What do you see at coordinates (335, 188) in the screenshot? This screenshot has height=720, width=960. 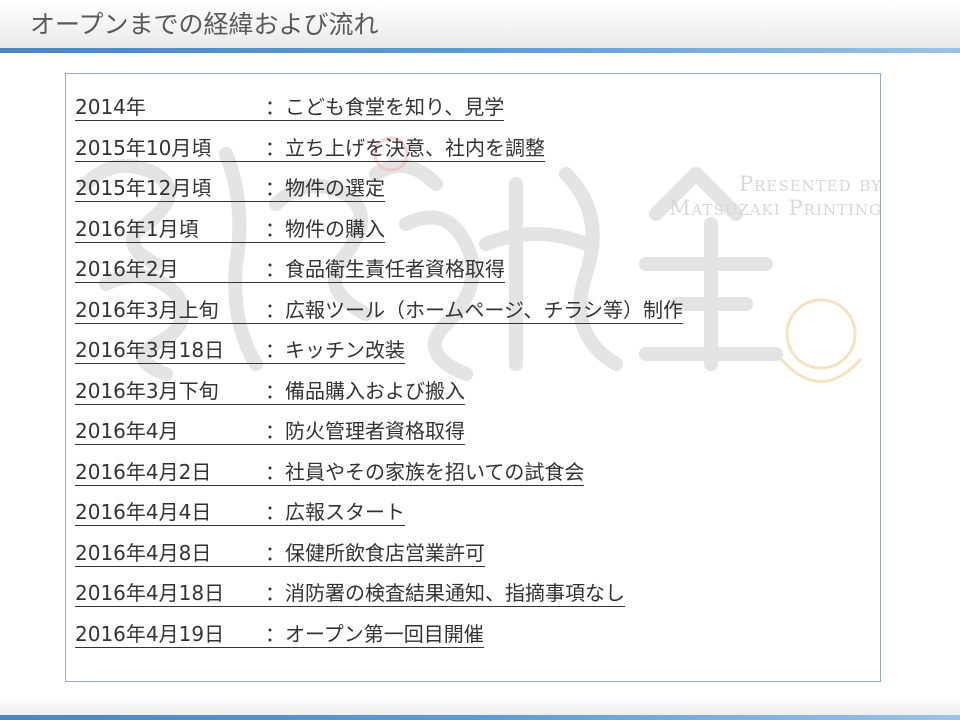 I see `timeline-event: 物件の選定` at bounding box center [335, 188].